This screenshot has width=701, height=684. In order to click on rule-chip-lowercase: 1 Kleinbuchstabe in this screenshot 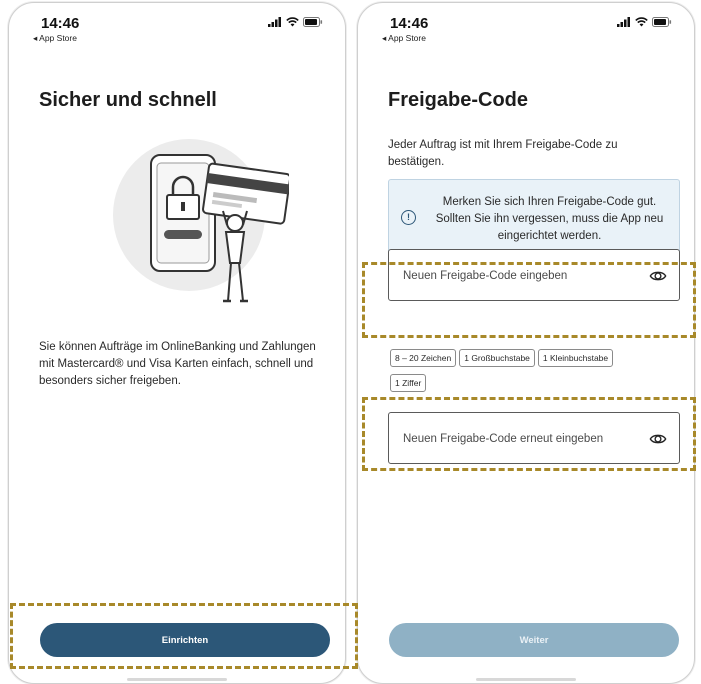, I will do `click(575, 358)`.